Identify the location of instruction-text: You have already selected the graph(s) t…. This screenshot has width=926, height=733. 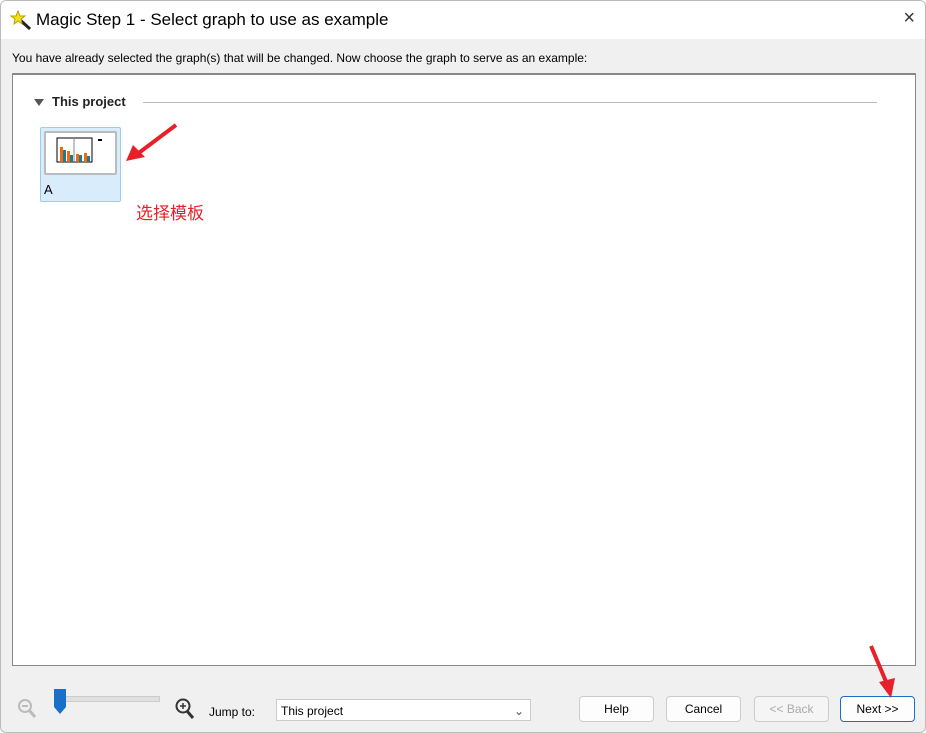
(300, 58).